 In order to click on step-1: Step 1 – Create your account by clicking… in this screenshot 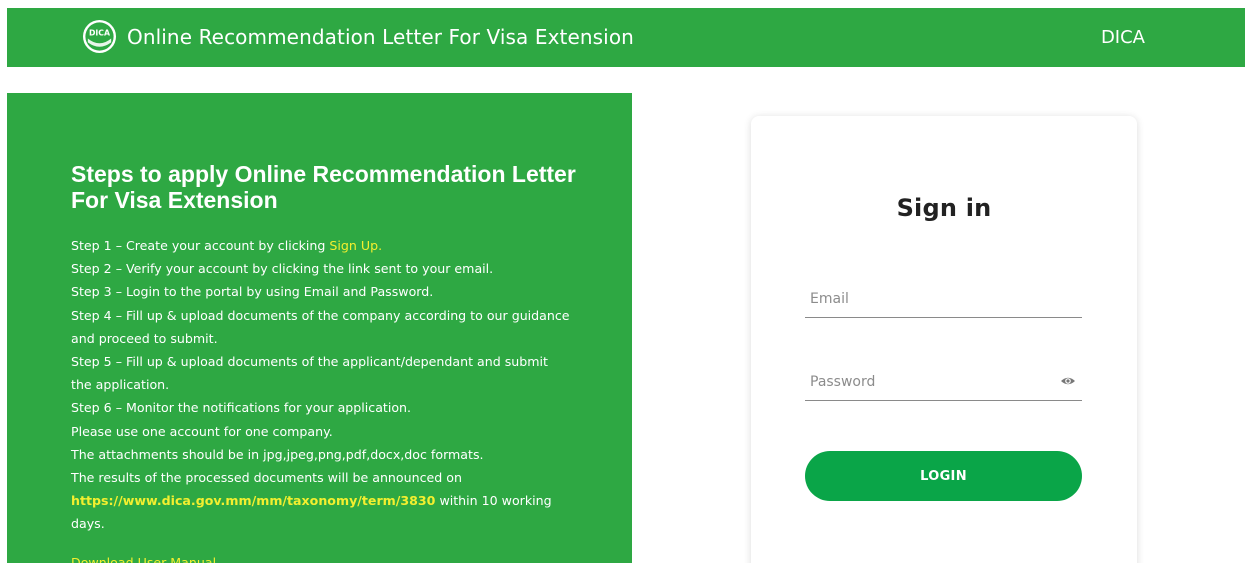, I will do `click(321, 245)`.